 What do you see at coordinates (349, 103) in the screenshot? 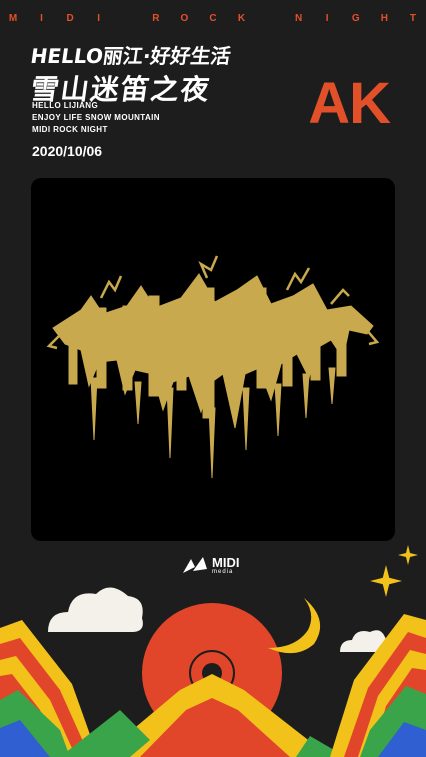
I see `artist-name: AK` at bounding box center [349, 103].